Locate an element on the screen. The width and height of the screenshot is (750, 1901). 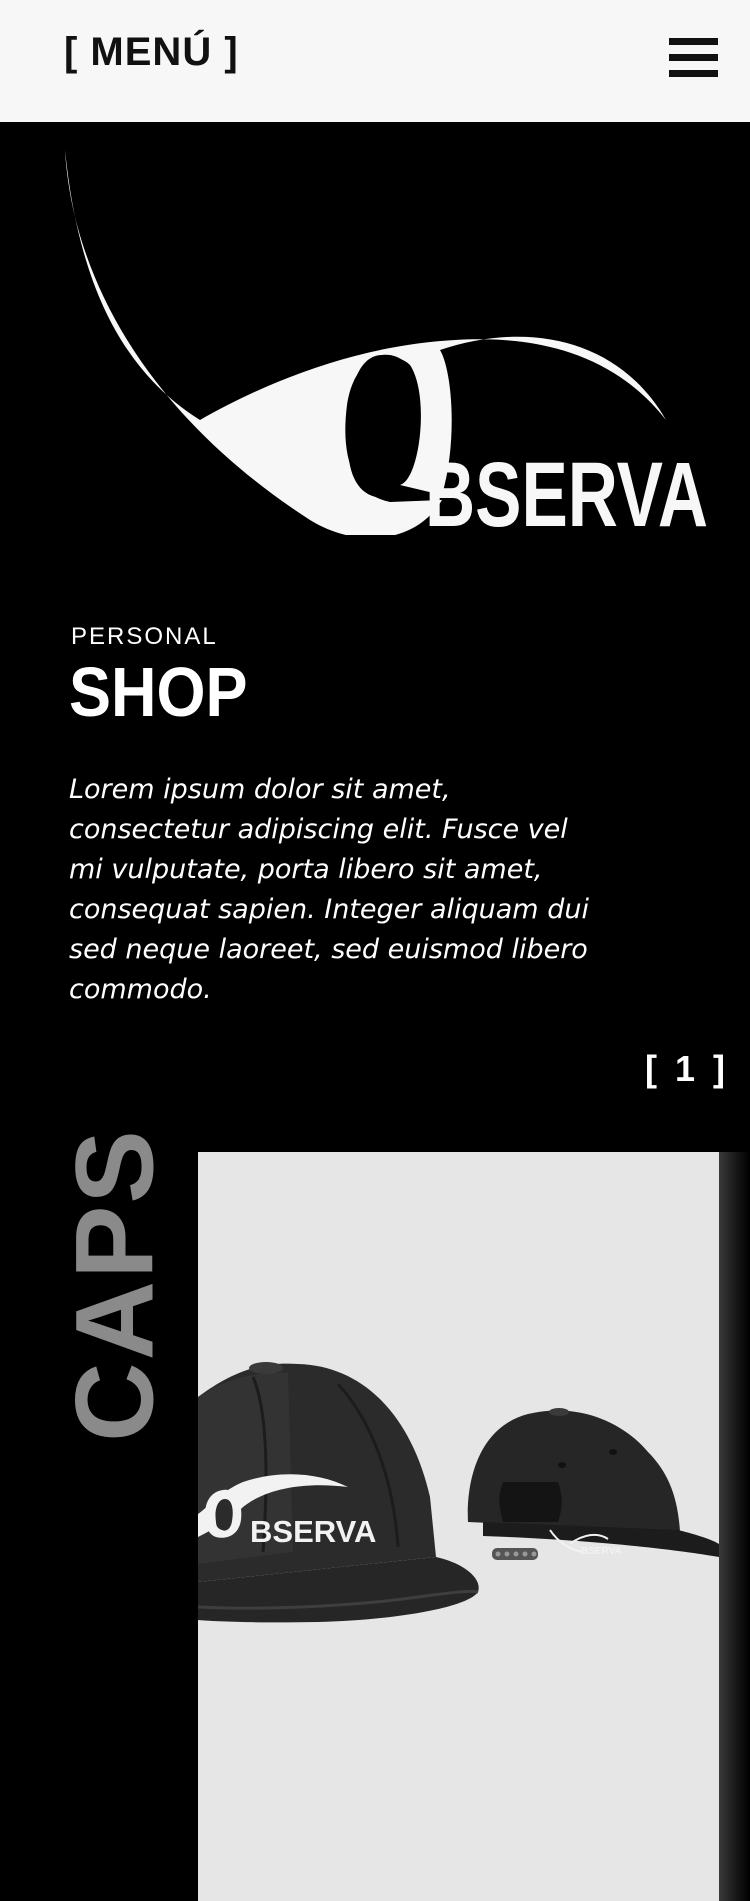
hamburger-menu-icon is located at coordinates (693, 58).